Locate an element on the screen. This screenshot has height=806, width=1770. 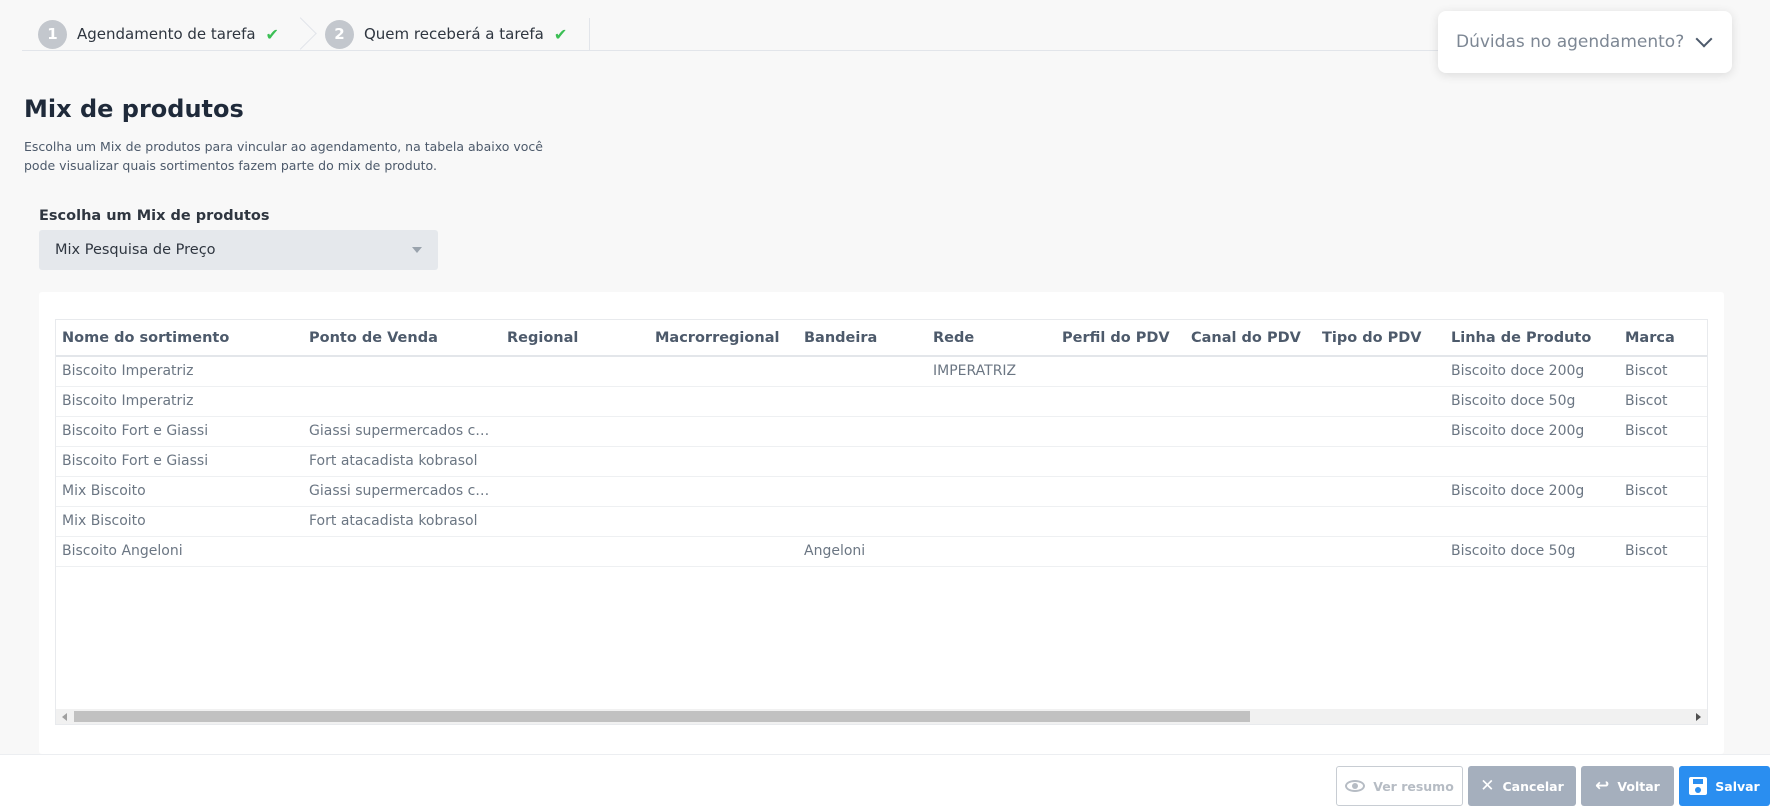
cancel-button: ✕ Cancelar is located at coordinates (1522, 786).